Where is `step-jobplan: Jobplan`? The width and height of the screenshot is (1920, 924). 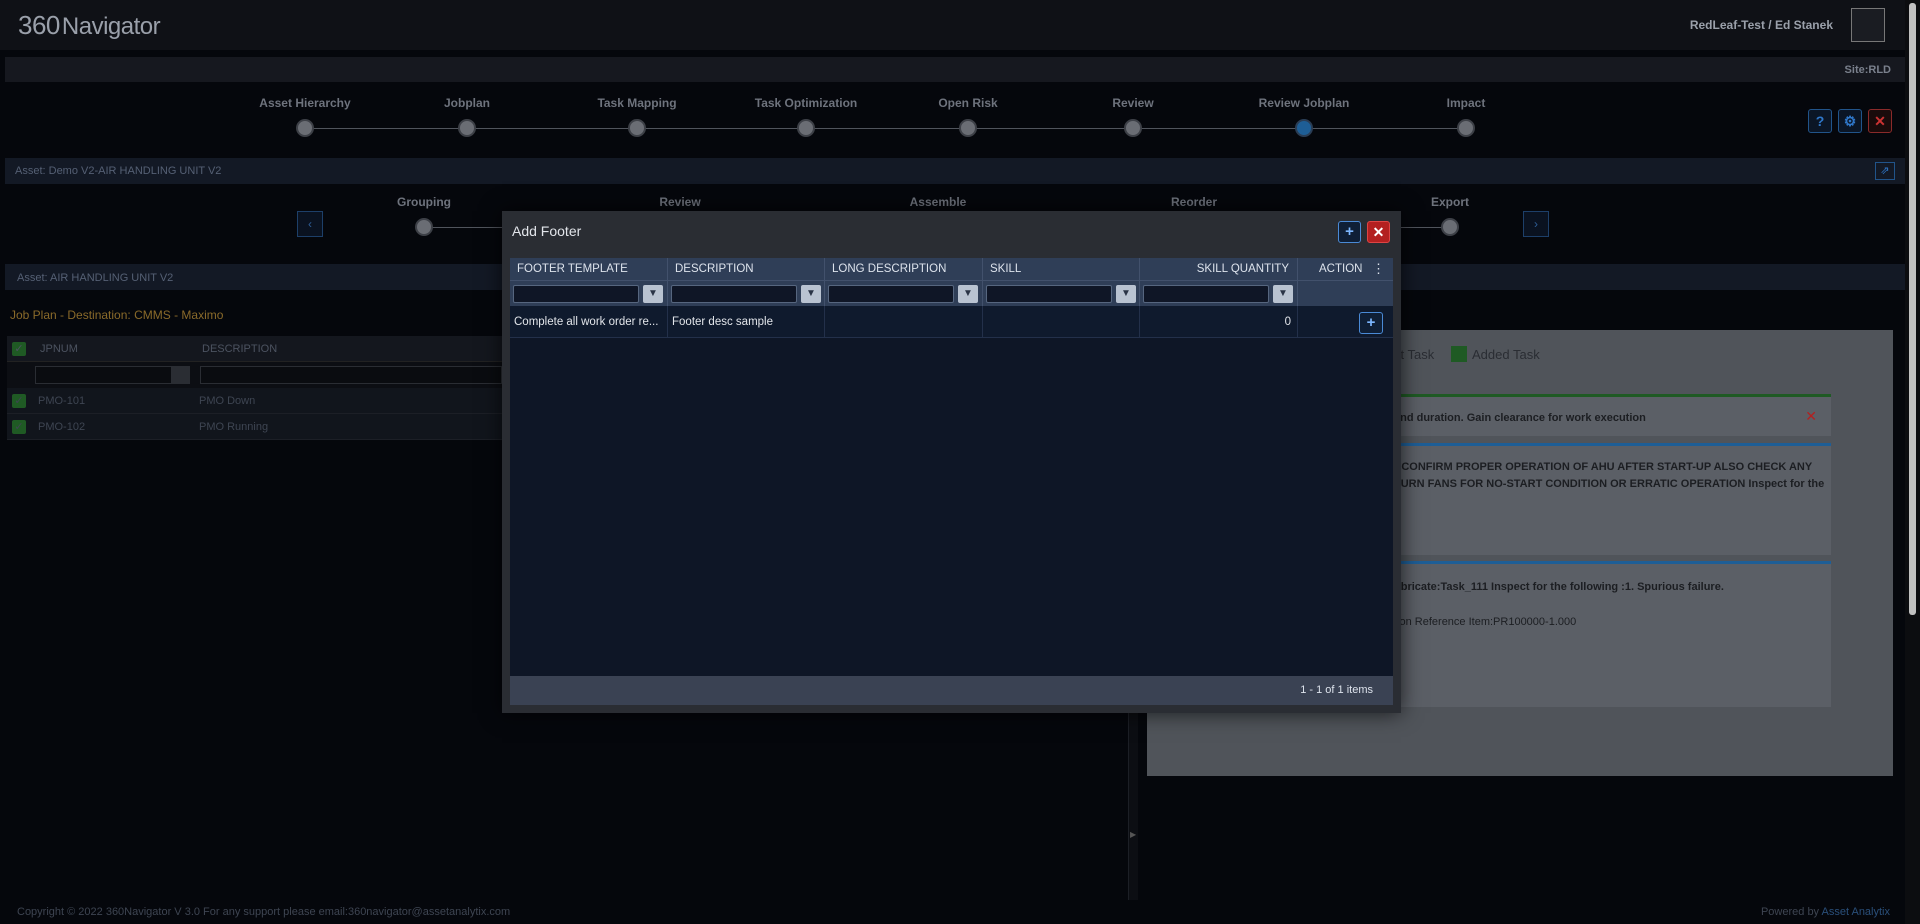 step-jobplan: Jobplan is located at coordinates (467, 116).